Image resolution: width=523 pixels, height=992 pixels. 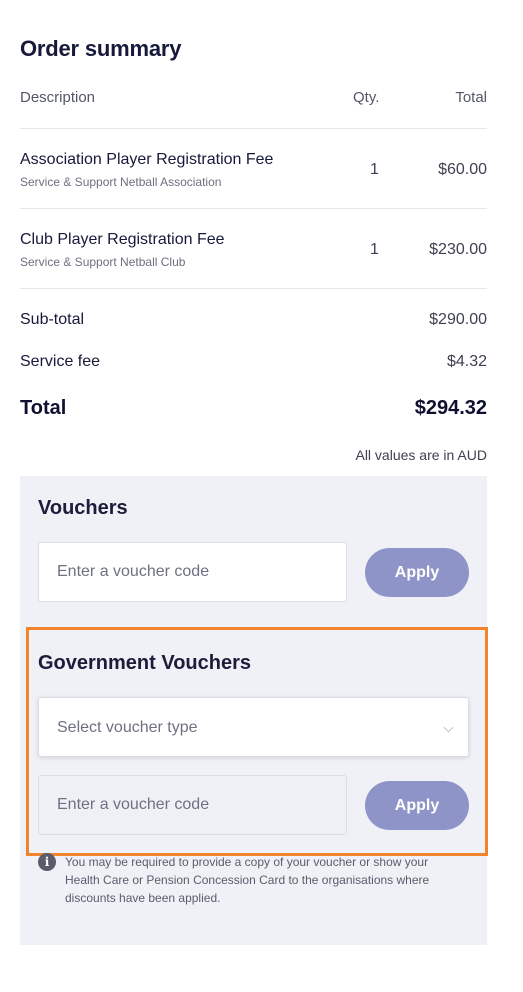 What do you see at coordinates (60, 361) in the screenshot?
I see `service-fee-label: Service fee` at bounding box center [60, 361].